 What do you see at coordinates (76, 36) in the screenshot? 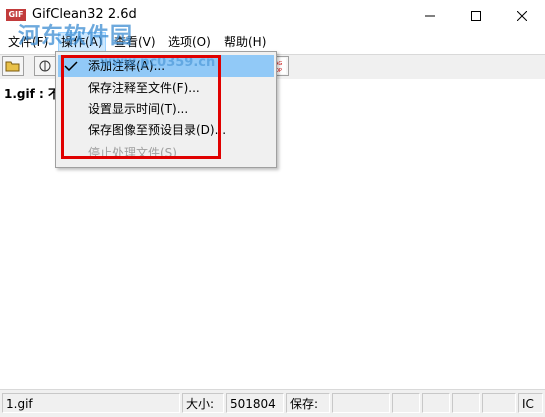
I see `watermark: 河东软件园` at bounding box center [76, 36].